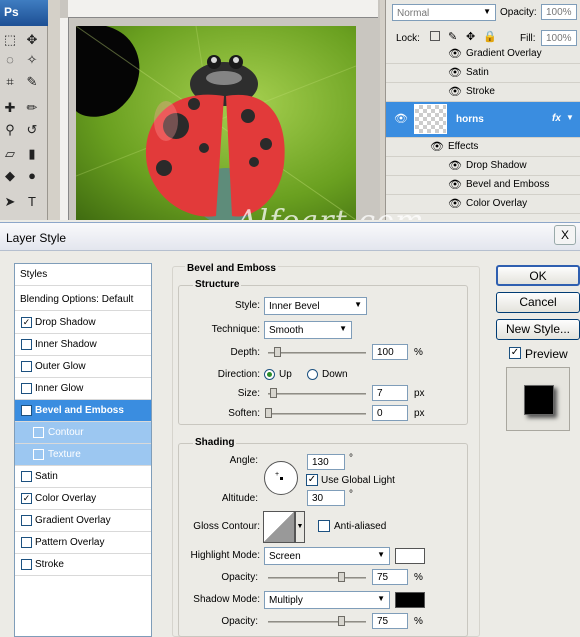 Image resolution: width=580 pixels, height=637 pixels. Describe the element at coordinates (312, 480) in the screenshot. I see `use-global-light-checkbox: ✓` at that location.